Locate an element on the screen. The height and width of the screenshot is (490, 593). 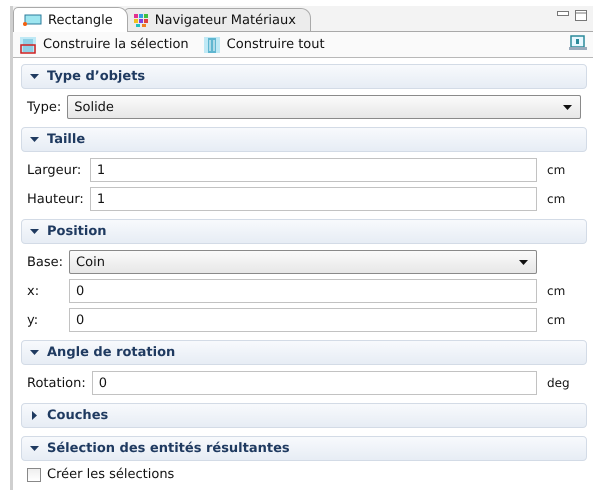
field-label: Base: is located at coordinates (45, 262).